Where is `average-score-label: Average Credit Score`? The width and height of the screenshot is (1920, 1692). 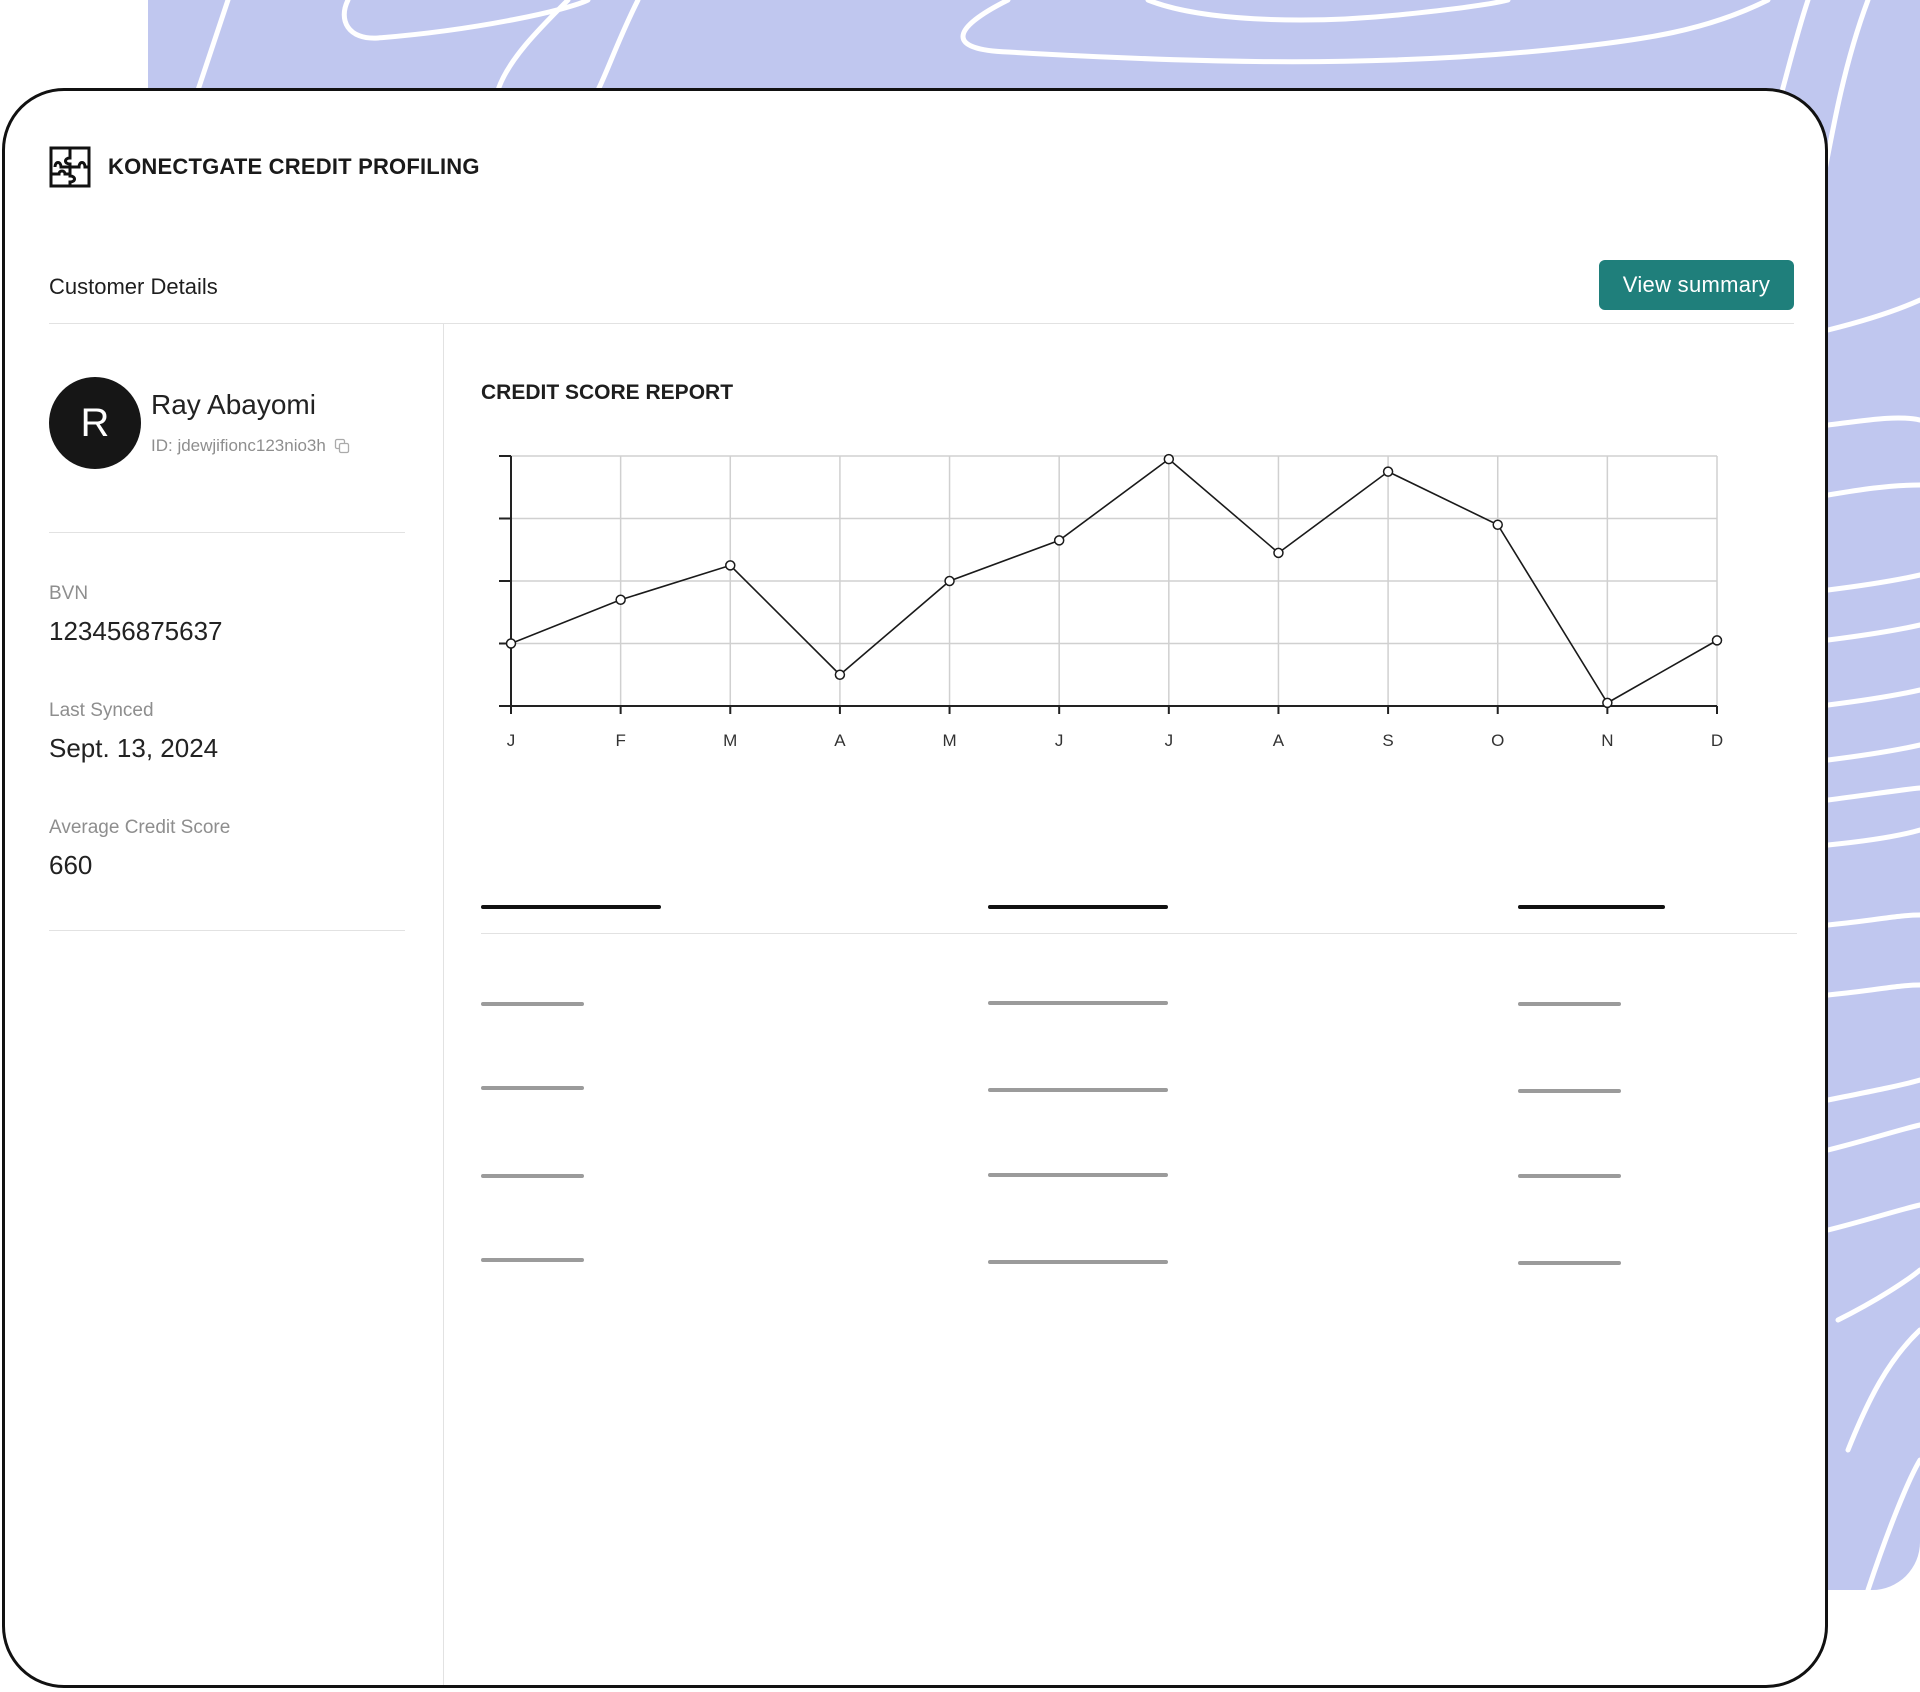 average-score-label: Average Credit Score is located at coordinates (140, 827).